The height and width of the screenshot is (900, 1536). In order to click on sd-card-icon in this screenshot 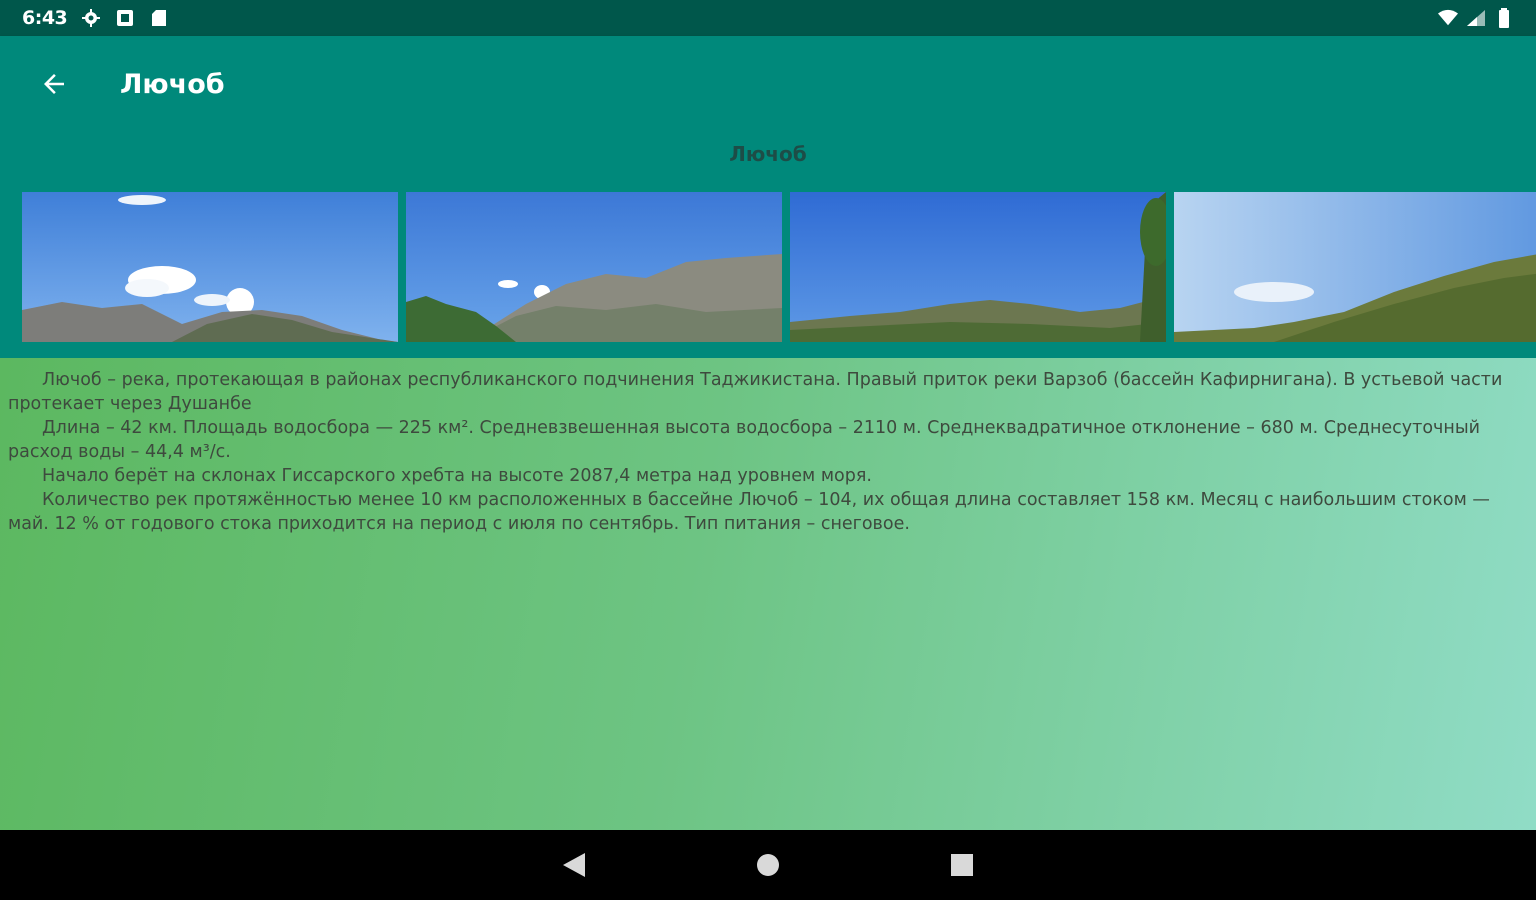, I will do `click(159, 18)`.